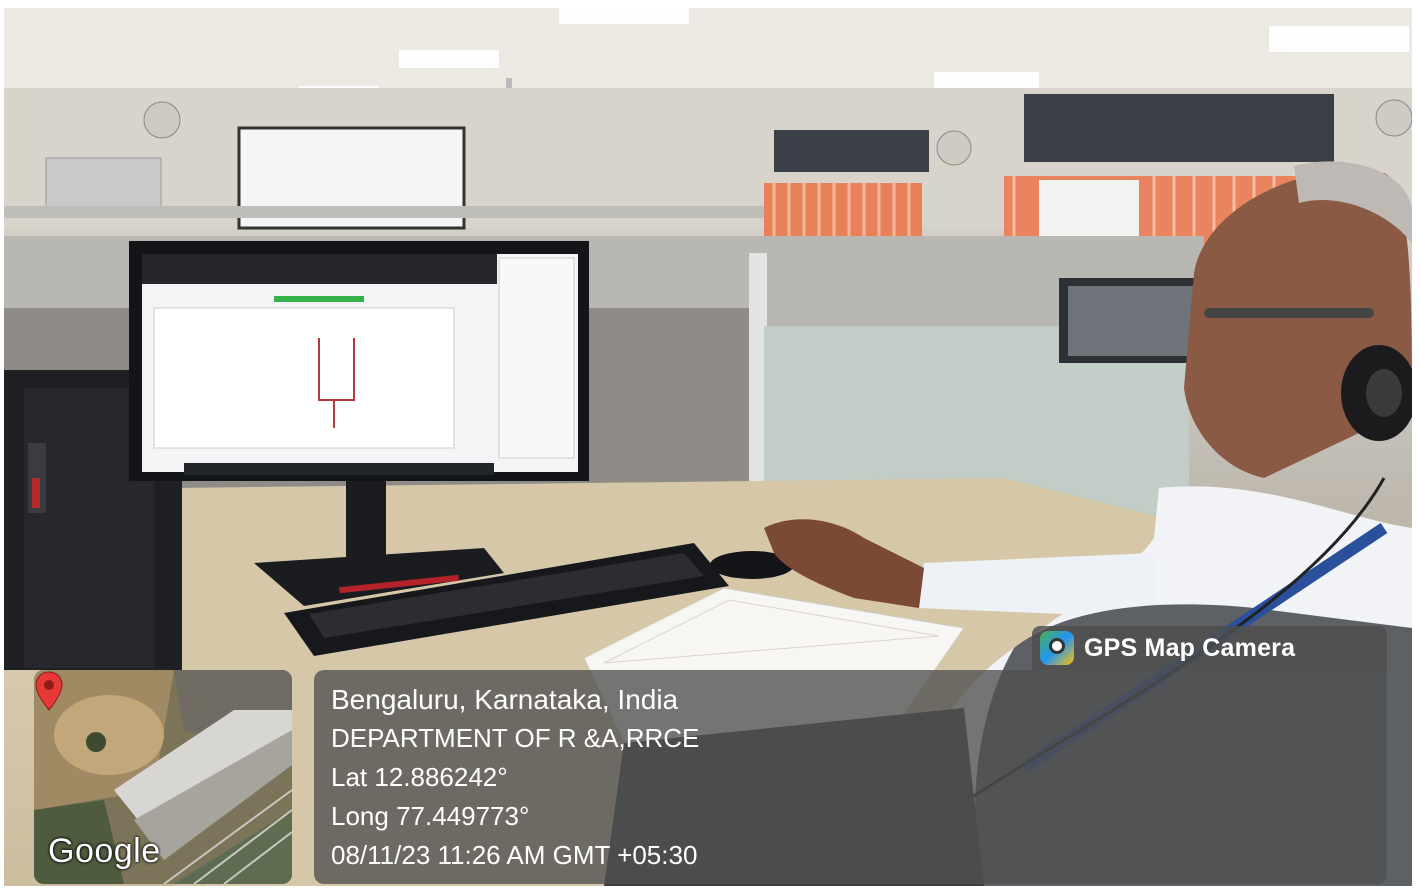 This screenshot has width=1420, height=893. What do you see at coordinates (104, 851) in the screenshot?
I see `google-attribution: Google` at bounding box center [104, 851].